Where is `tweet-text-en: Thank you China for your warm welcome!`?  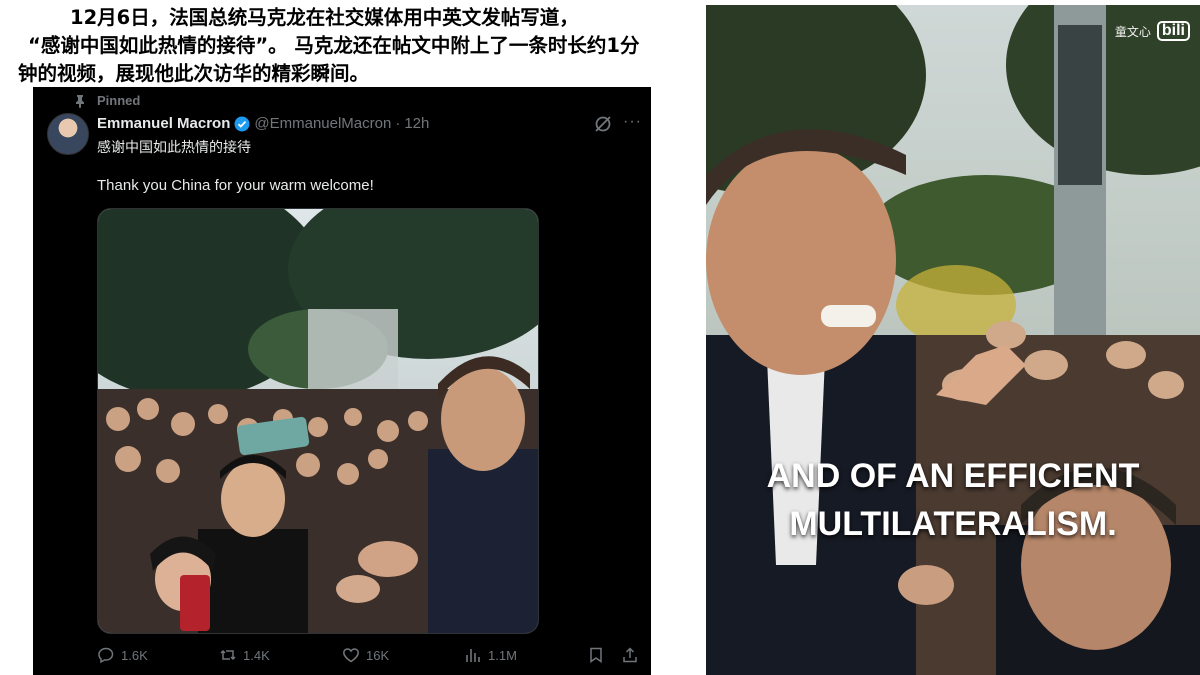 tweet-text-en: Thank you China for your warm welcome! is located at coordinates (235, 185).